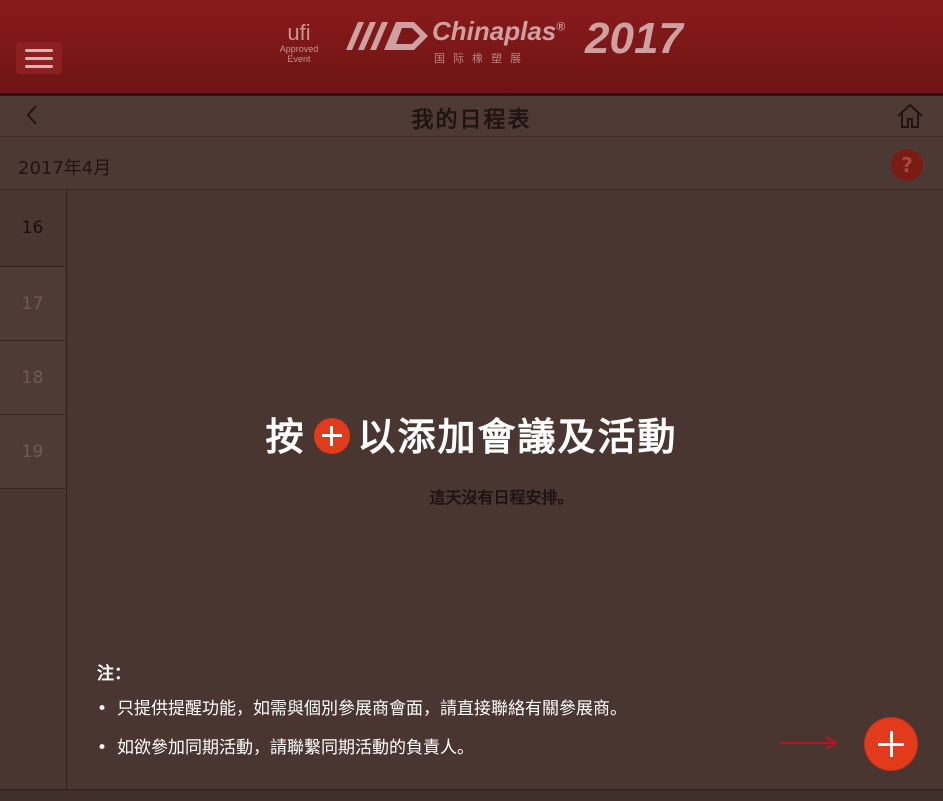  I want to click on plus-icon, so click(331, 435).